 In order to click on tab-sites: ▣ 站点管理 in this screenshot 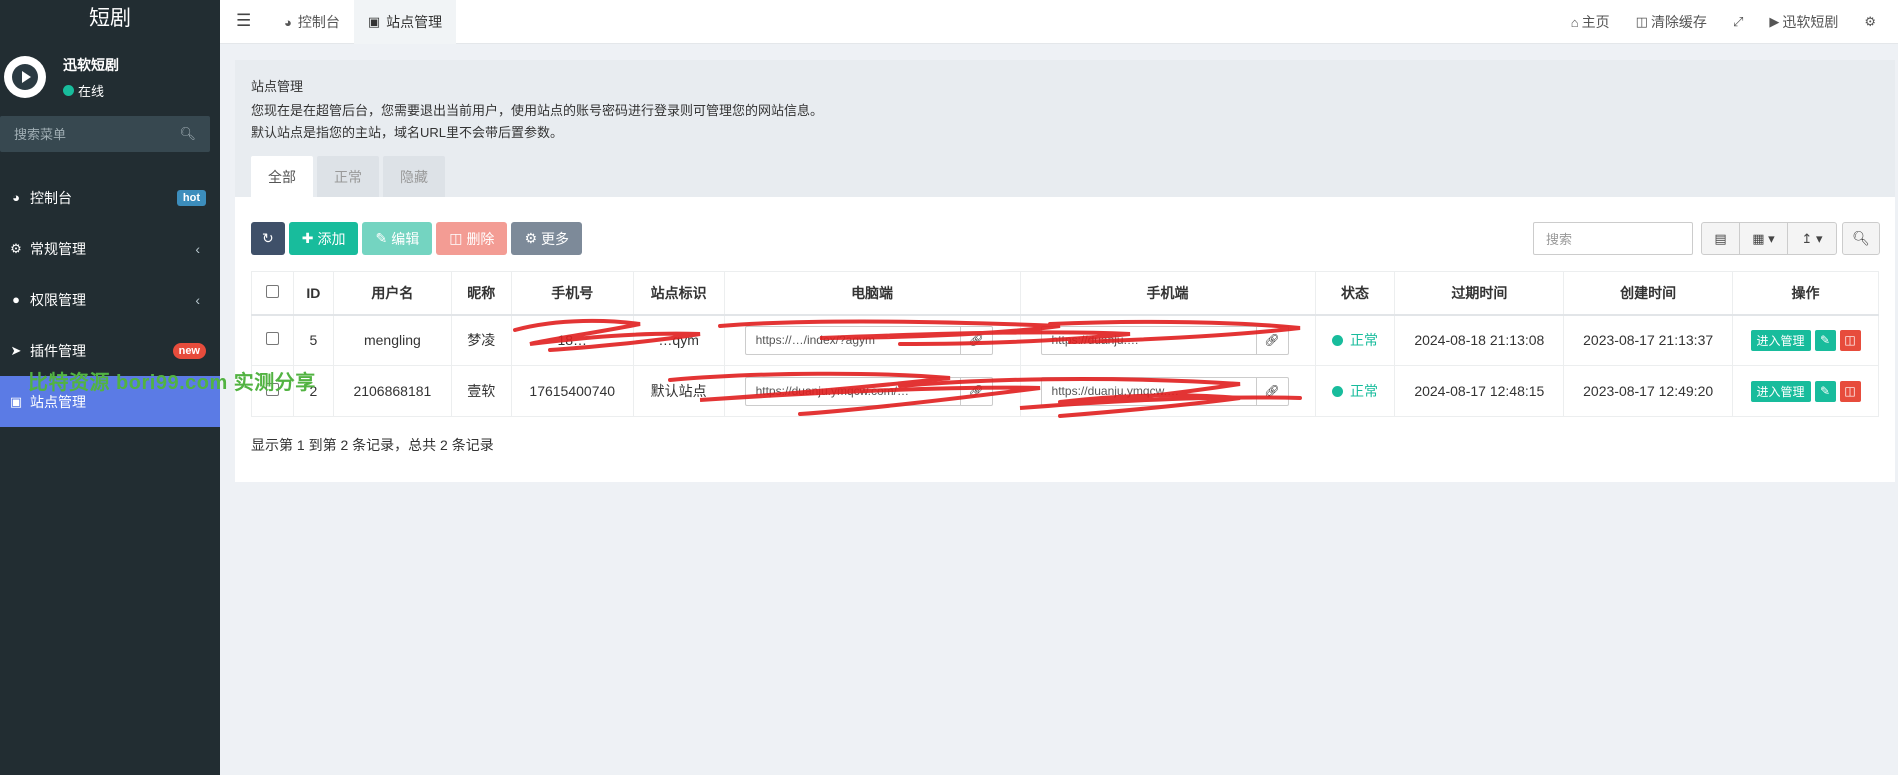, I will do `click(405, 22)`.